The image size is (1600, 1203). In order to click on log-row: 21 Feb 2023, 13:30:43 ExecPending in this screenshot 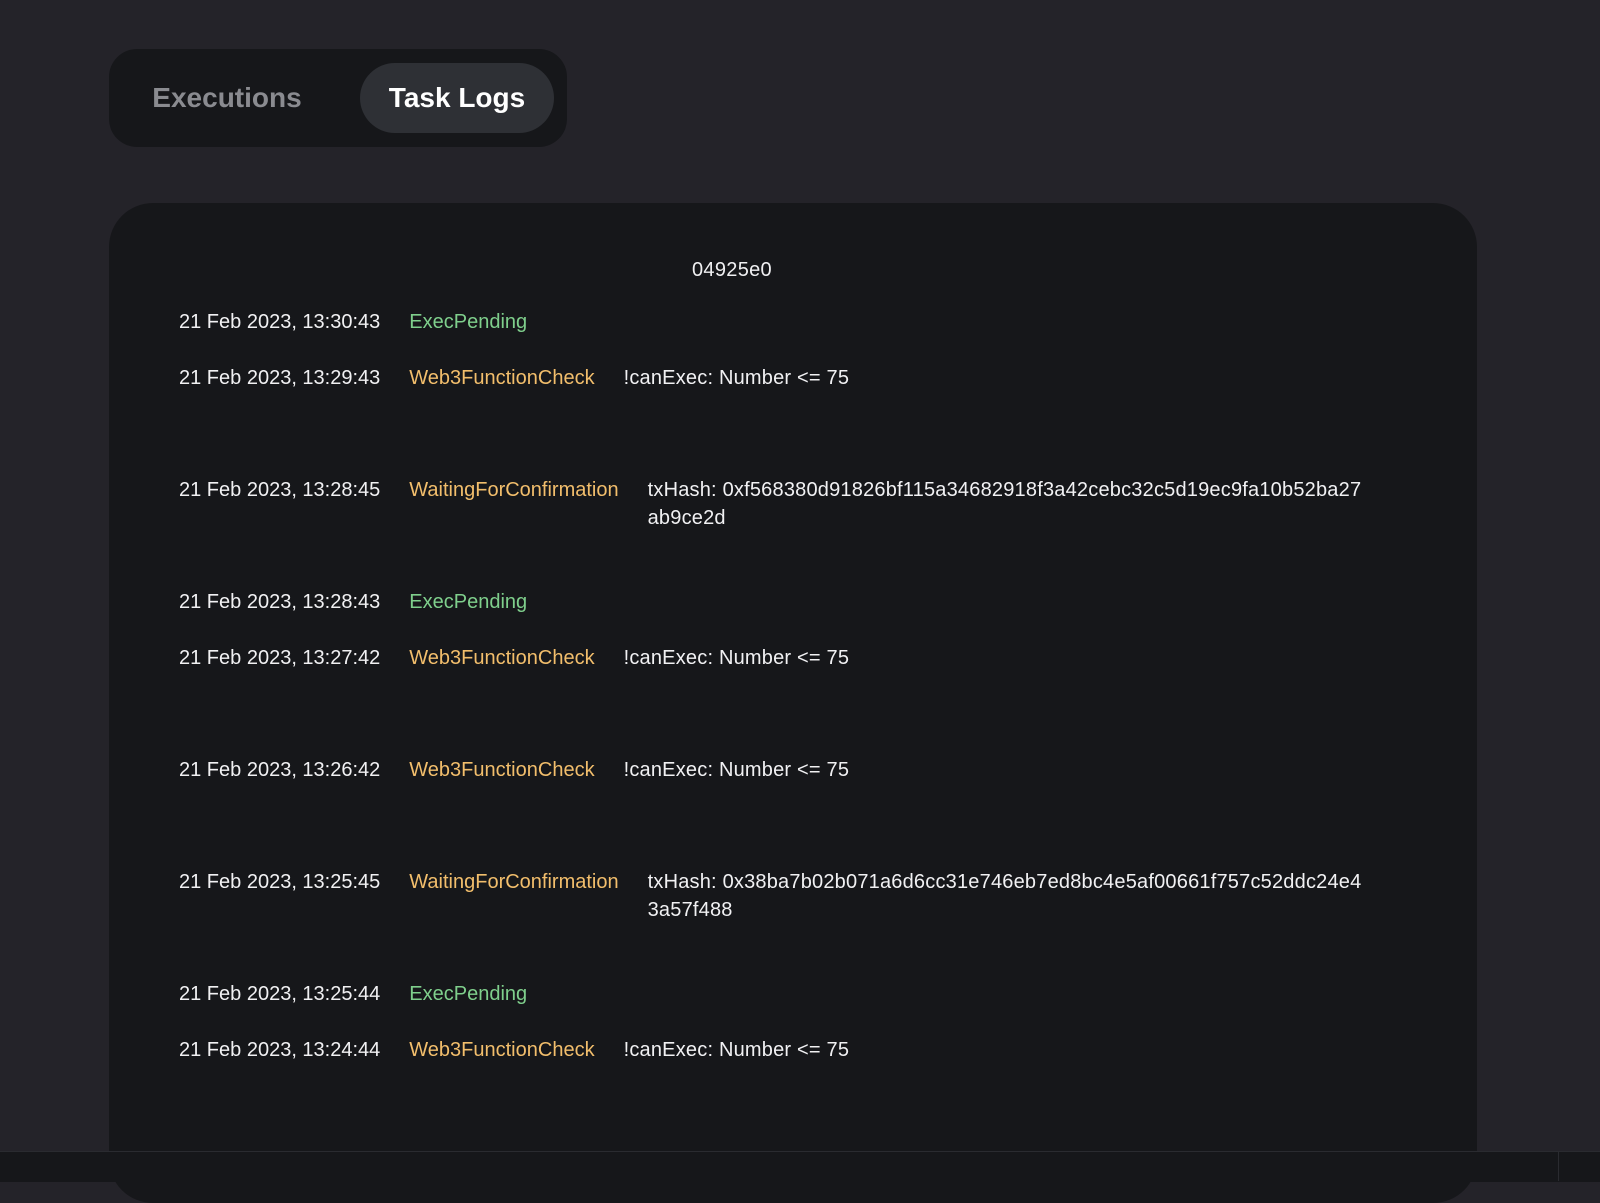, I will do `click(799, 336)`.